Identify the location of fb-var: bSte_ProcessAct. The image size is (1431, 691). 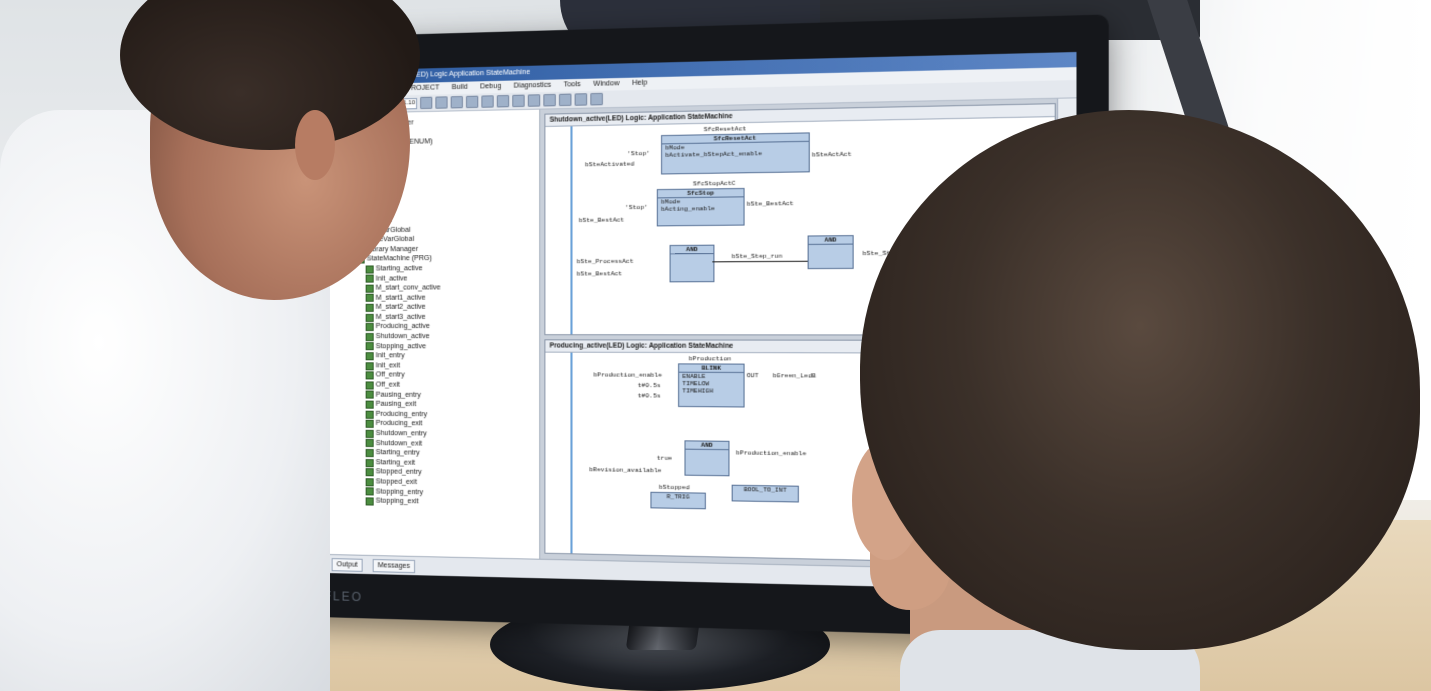
(605, 261).